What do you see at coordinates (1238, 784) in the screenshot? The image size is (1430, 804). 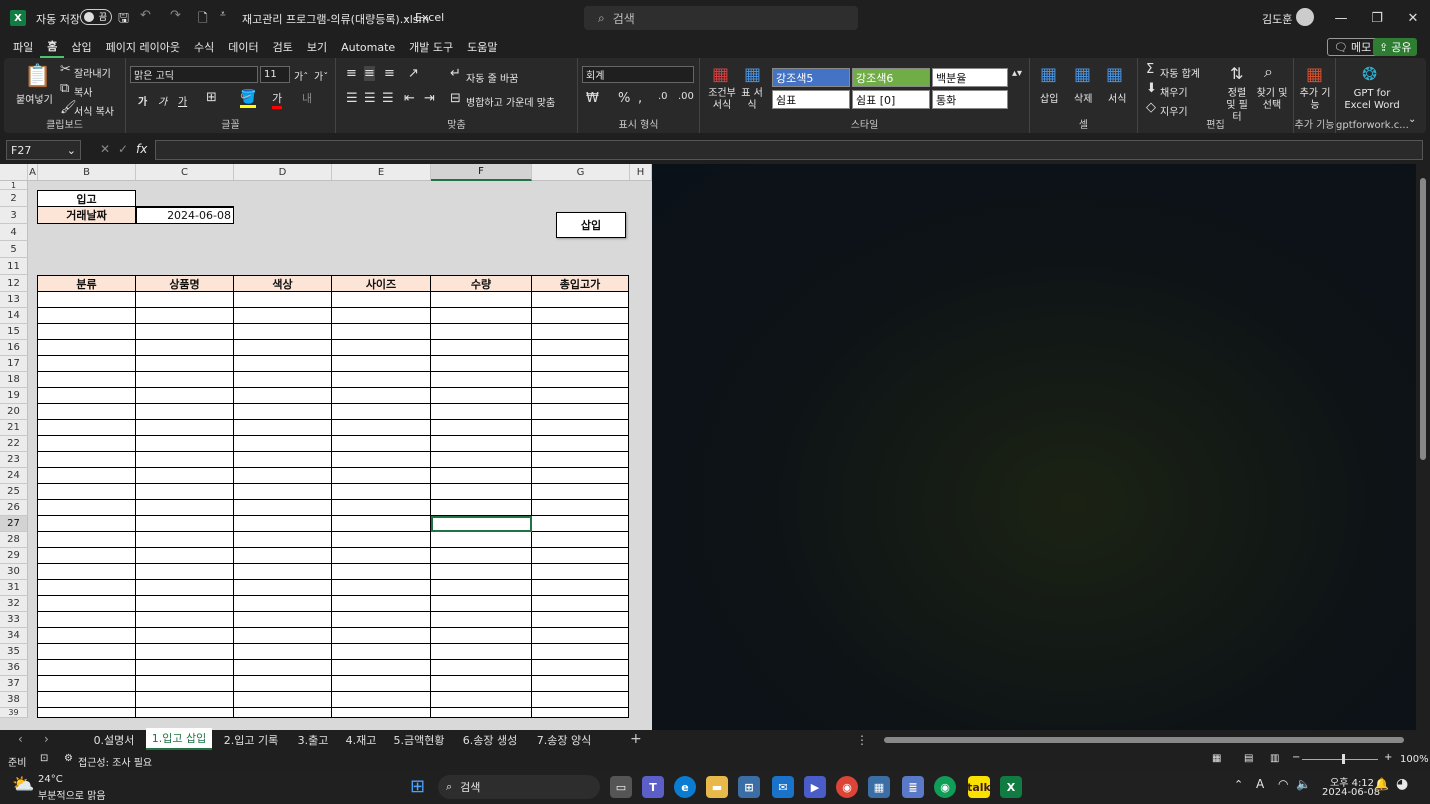 I see `tray-chevron-icon: ⌃` at bounding box center [1238, 784].